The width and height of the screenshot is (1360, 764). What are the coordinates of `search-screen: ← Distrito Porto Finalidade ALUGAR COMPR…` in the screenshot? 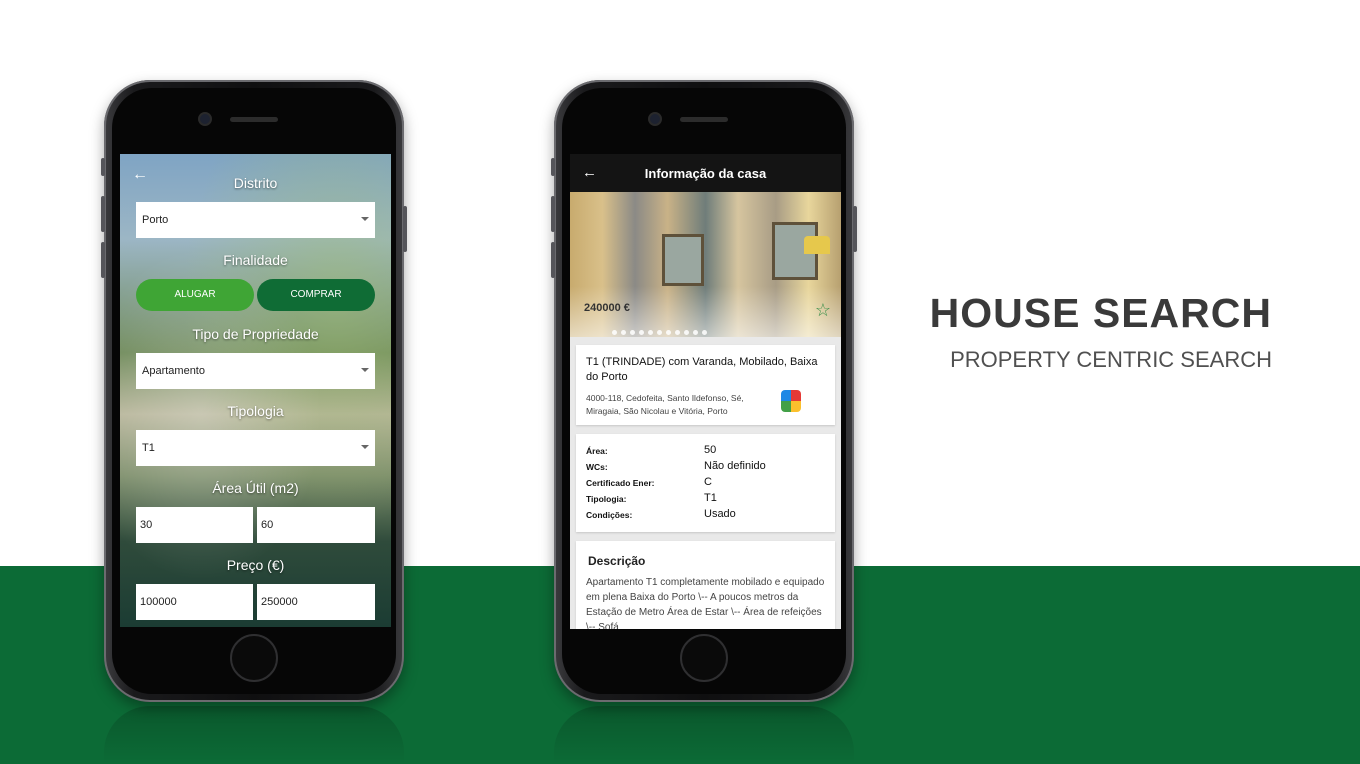 It's located at (255, 390).